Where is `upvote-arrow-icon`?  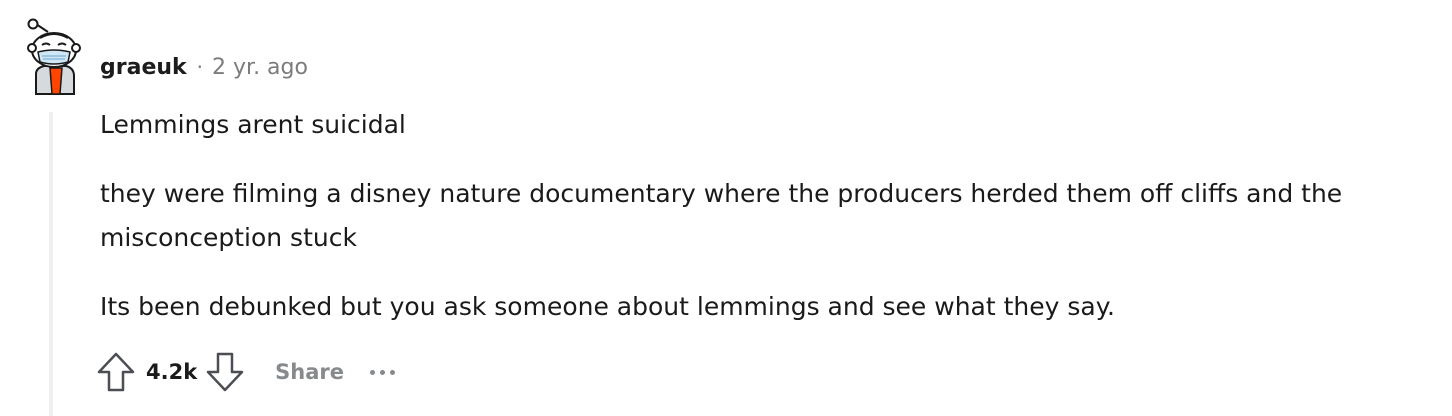
upvote-arrow-icon is located at coordinates (116, 372).